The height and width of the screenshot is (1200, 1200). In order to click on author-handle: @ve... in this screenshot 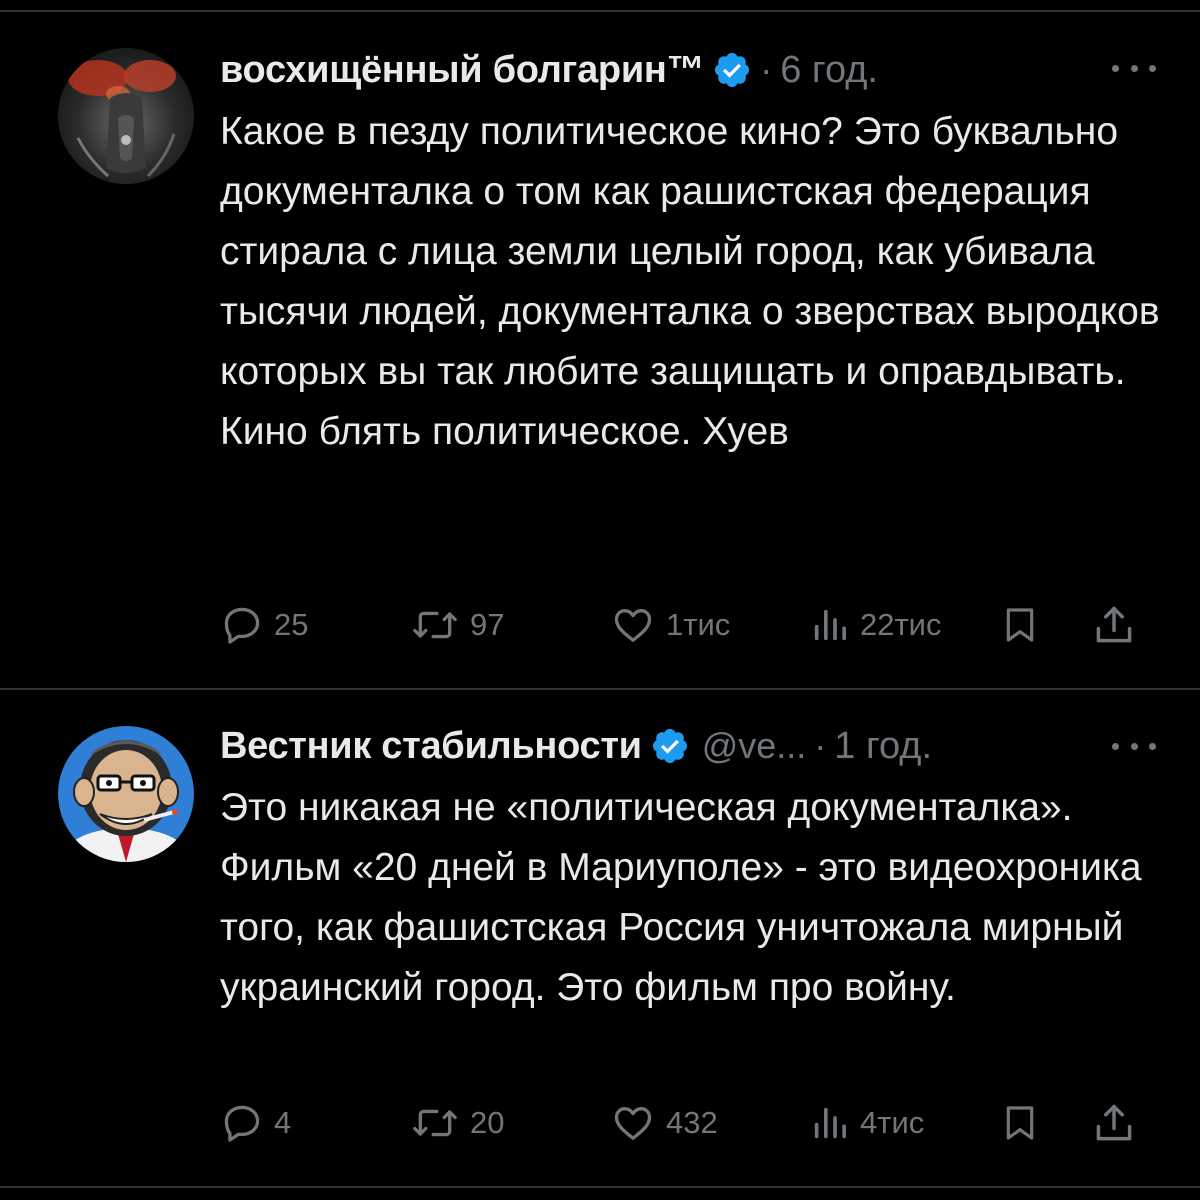, I will do `click(754, 746)`.